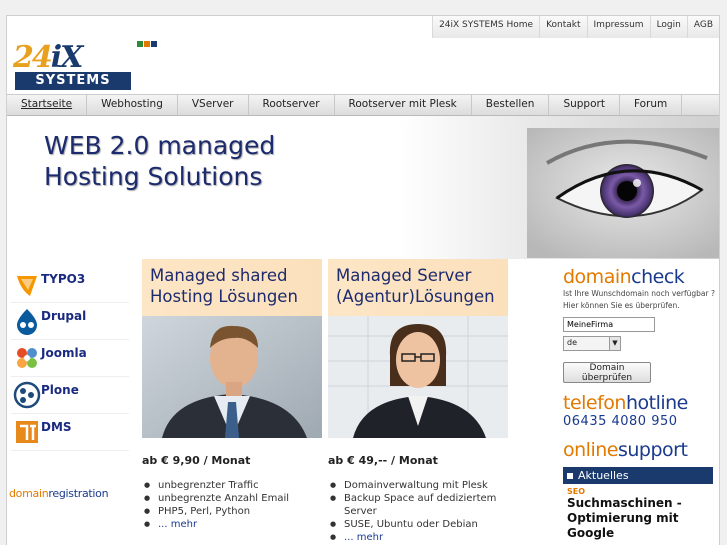  Describe the element at coordinates (232, 485) in the screenshot. I see `feature-item: unbegrenzter Traffic` at that location.